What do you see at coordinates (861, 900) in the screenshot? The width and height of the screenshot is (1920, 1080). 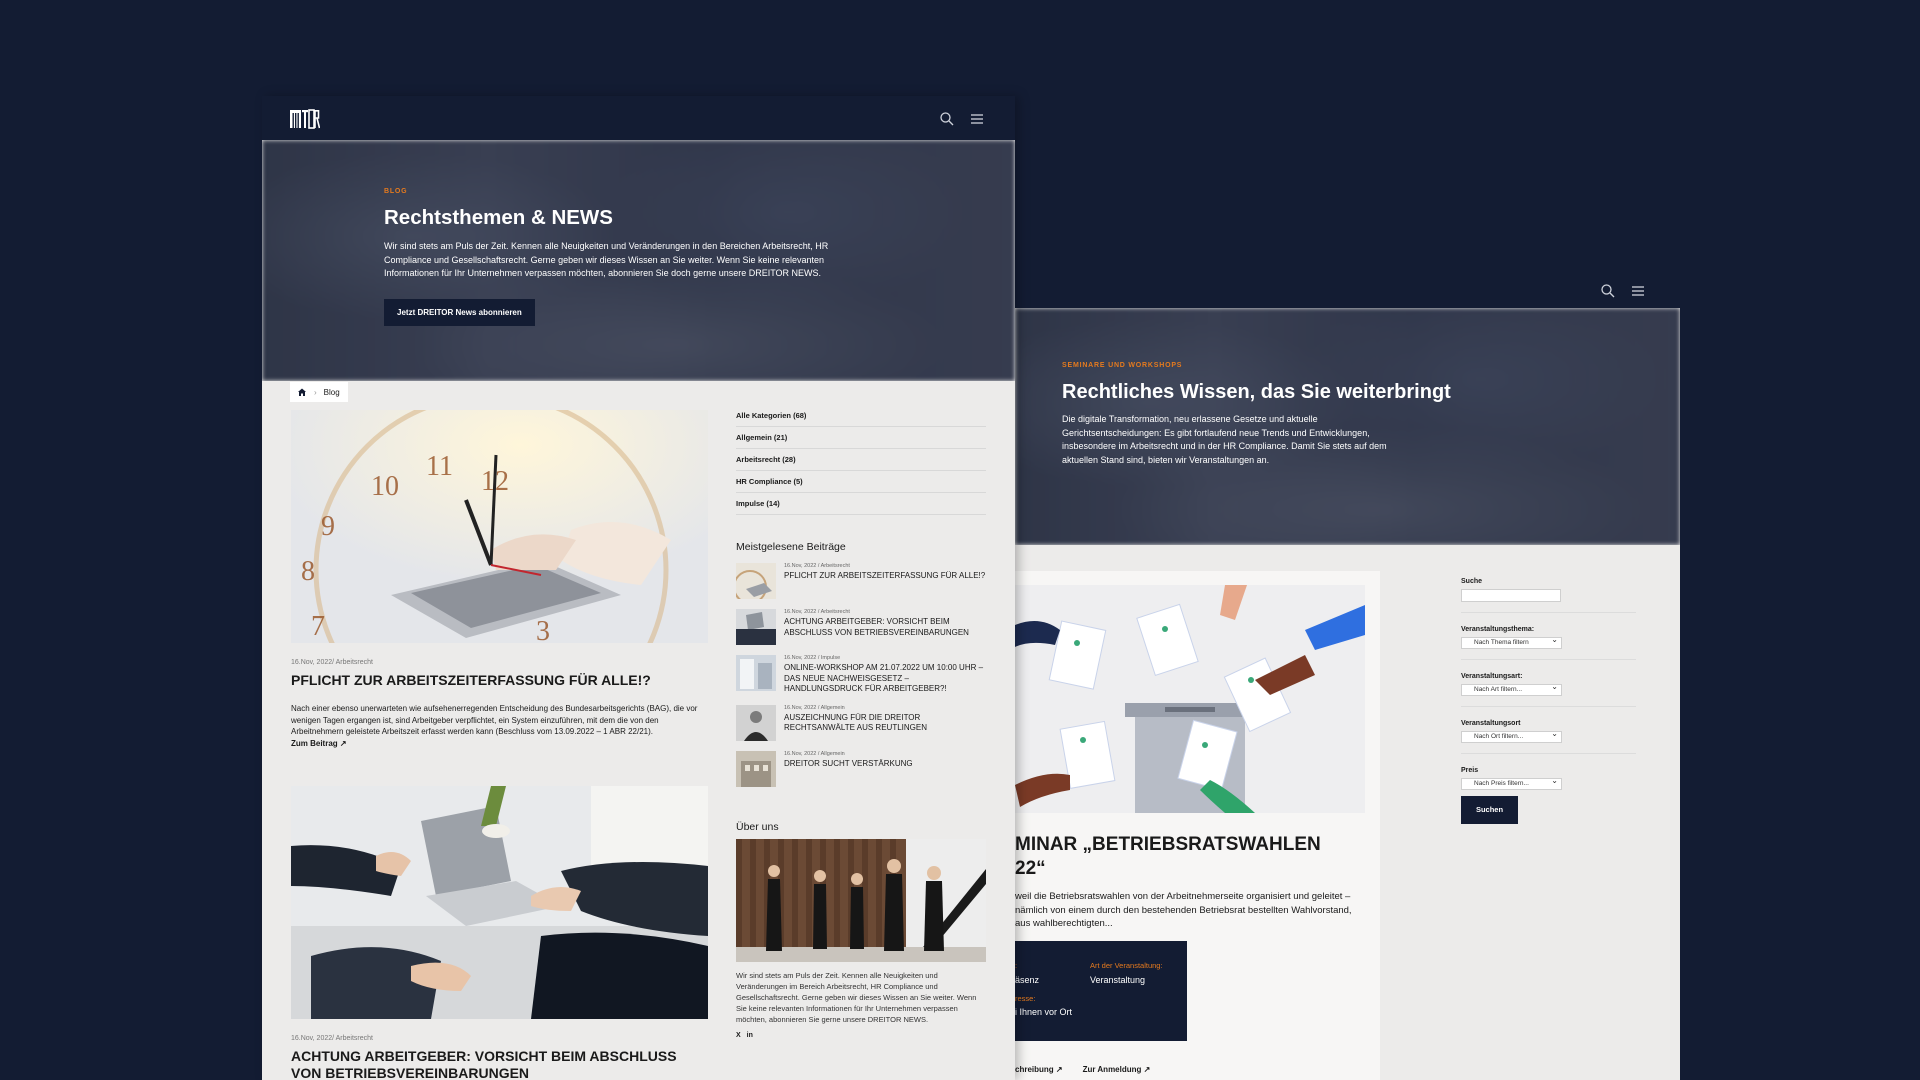 I see `team-photo` at bounding box center [861, 900].